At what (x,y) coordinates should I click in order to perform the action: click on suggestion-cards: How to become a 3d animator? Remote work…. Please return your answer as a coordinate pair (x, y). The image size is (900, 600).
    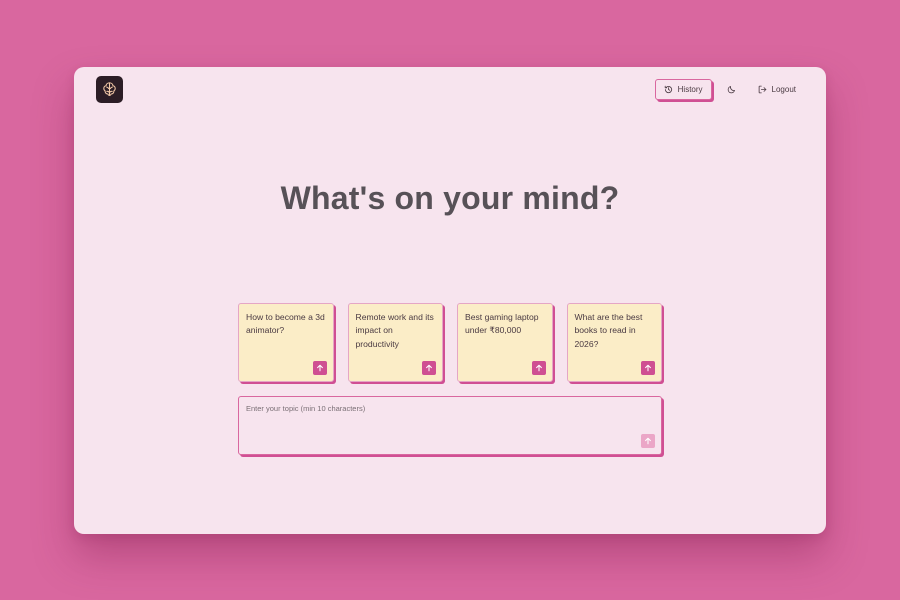
    Looking at the image, I should click on (450, 342).